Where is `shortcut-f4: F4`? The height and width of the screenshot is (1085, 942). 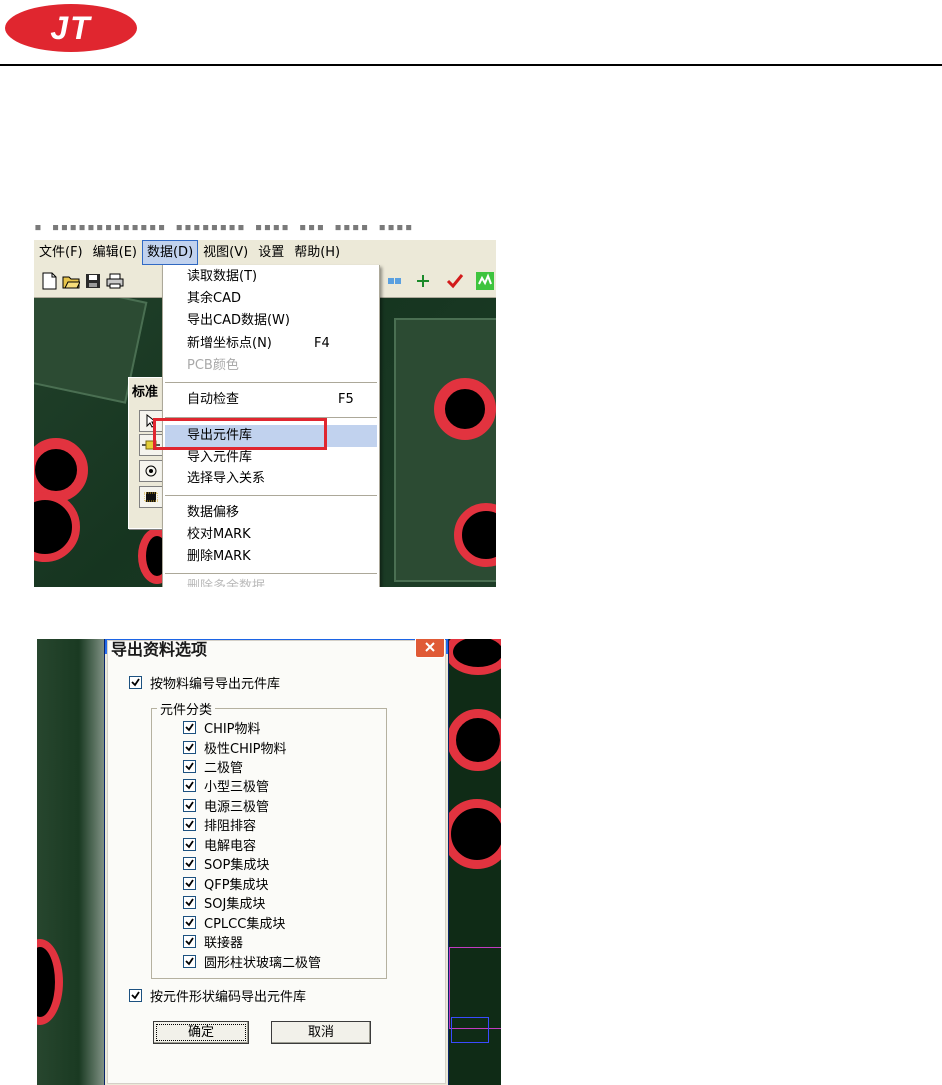
shortcut-f4: F4 is located at coordinates (322, 343).